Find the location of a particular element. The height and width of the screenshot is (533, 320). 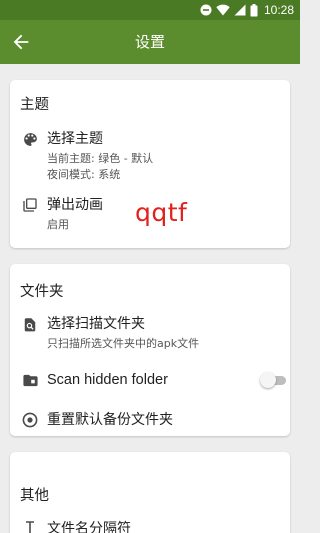

status-time: 10:28 is located at coordinates (278, 10).